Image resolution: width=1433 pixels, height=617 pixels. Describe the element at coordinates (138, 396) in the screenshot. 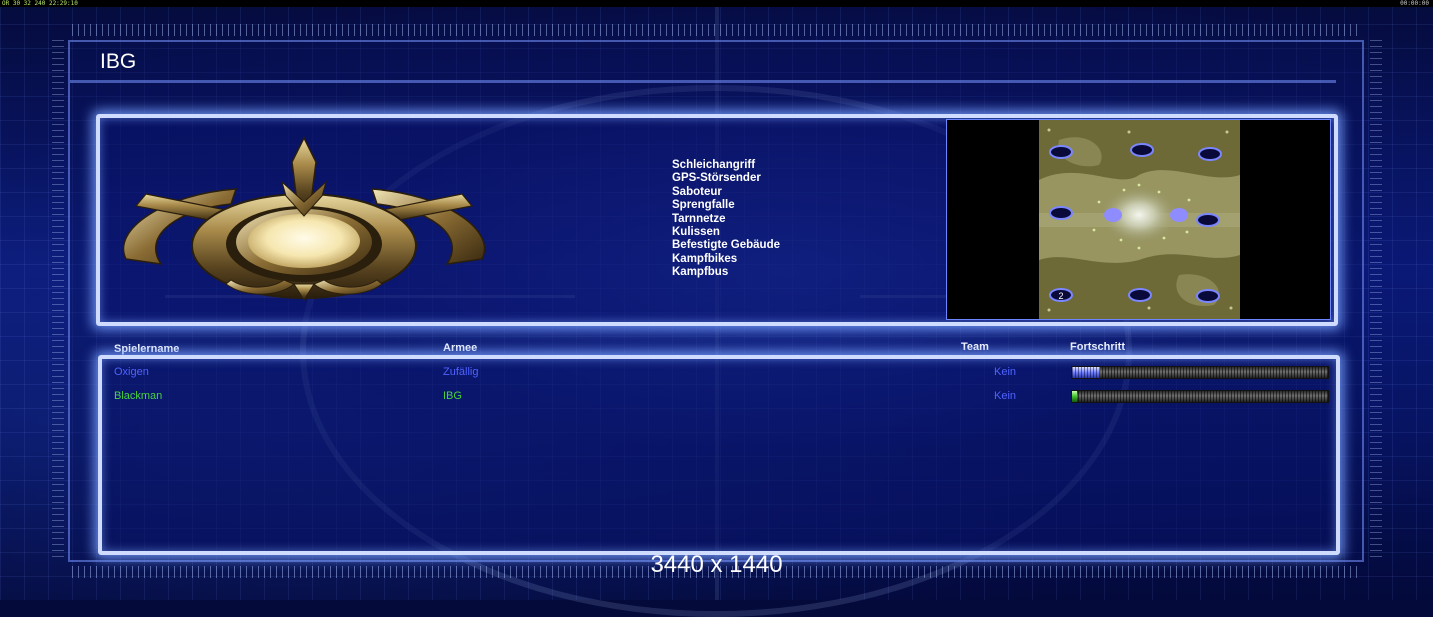

I see `player-name: Blackman` at that location.